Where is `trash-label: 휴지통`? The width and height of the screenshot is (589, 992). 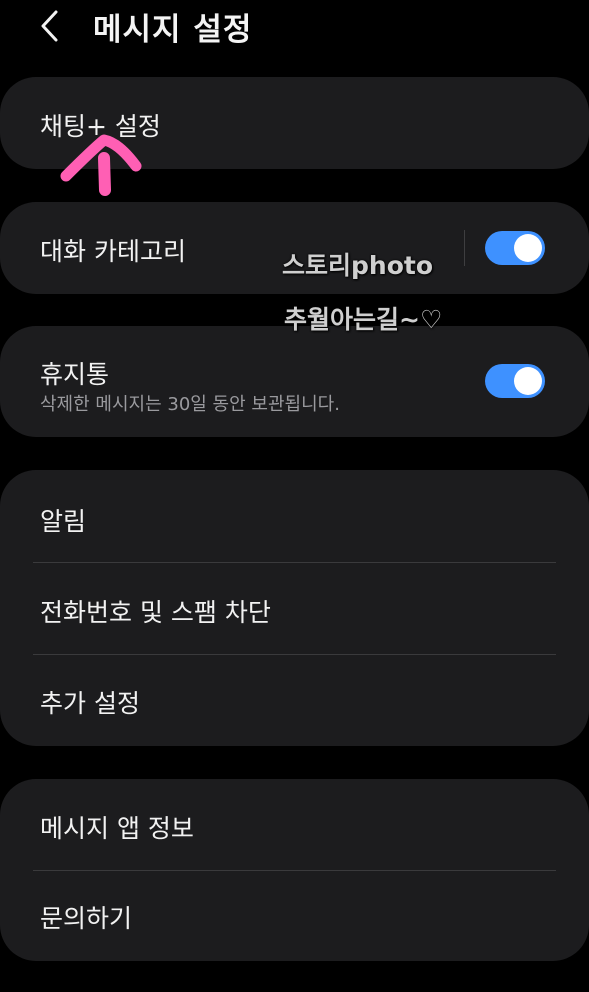
trash-label: 휴지통 is located at coordinates (75, 374).